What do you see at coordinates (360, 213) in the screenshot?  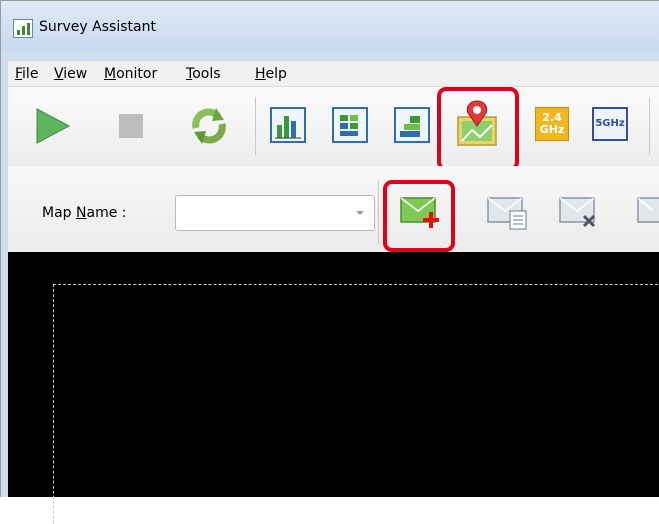 I see `chevron-down-icon` at bounding box center [360, 213].